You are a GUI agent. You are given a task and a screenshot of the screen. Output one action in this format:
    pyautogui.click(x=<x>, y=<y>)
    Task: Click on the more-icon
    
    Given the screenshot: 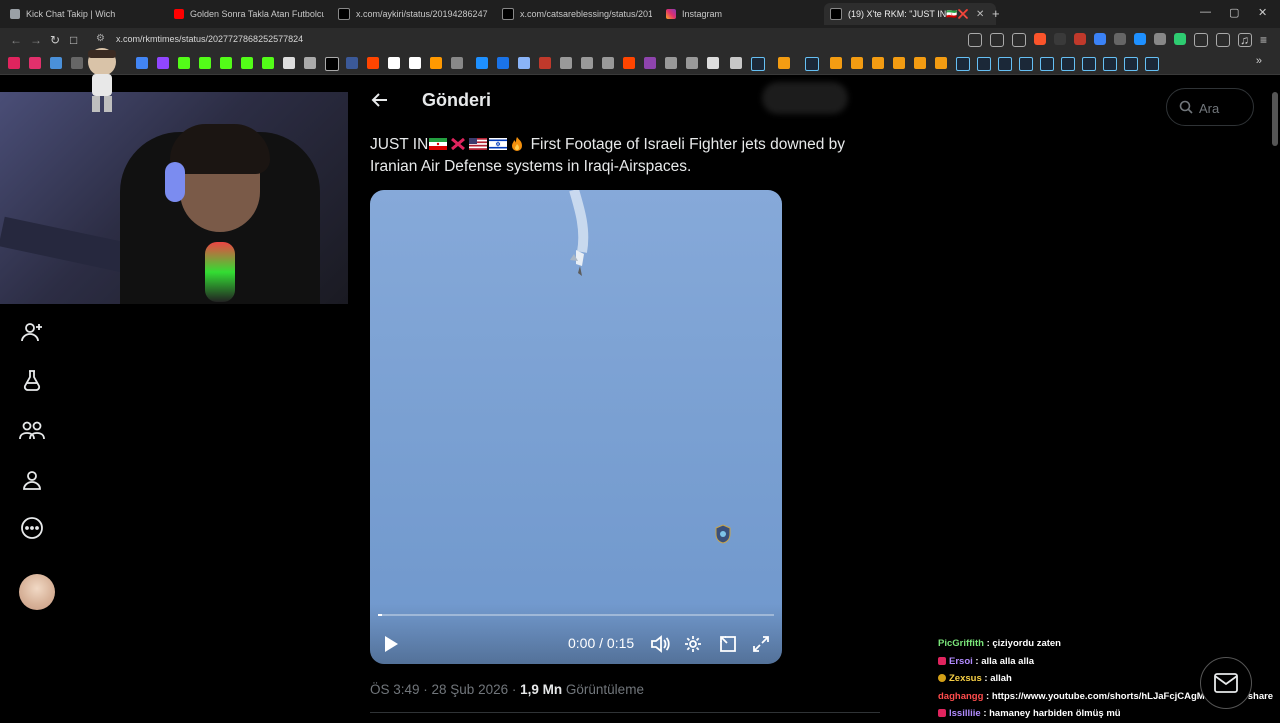 What is the action you would take?
    pyautogui.click(x=32, y=528)
    